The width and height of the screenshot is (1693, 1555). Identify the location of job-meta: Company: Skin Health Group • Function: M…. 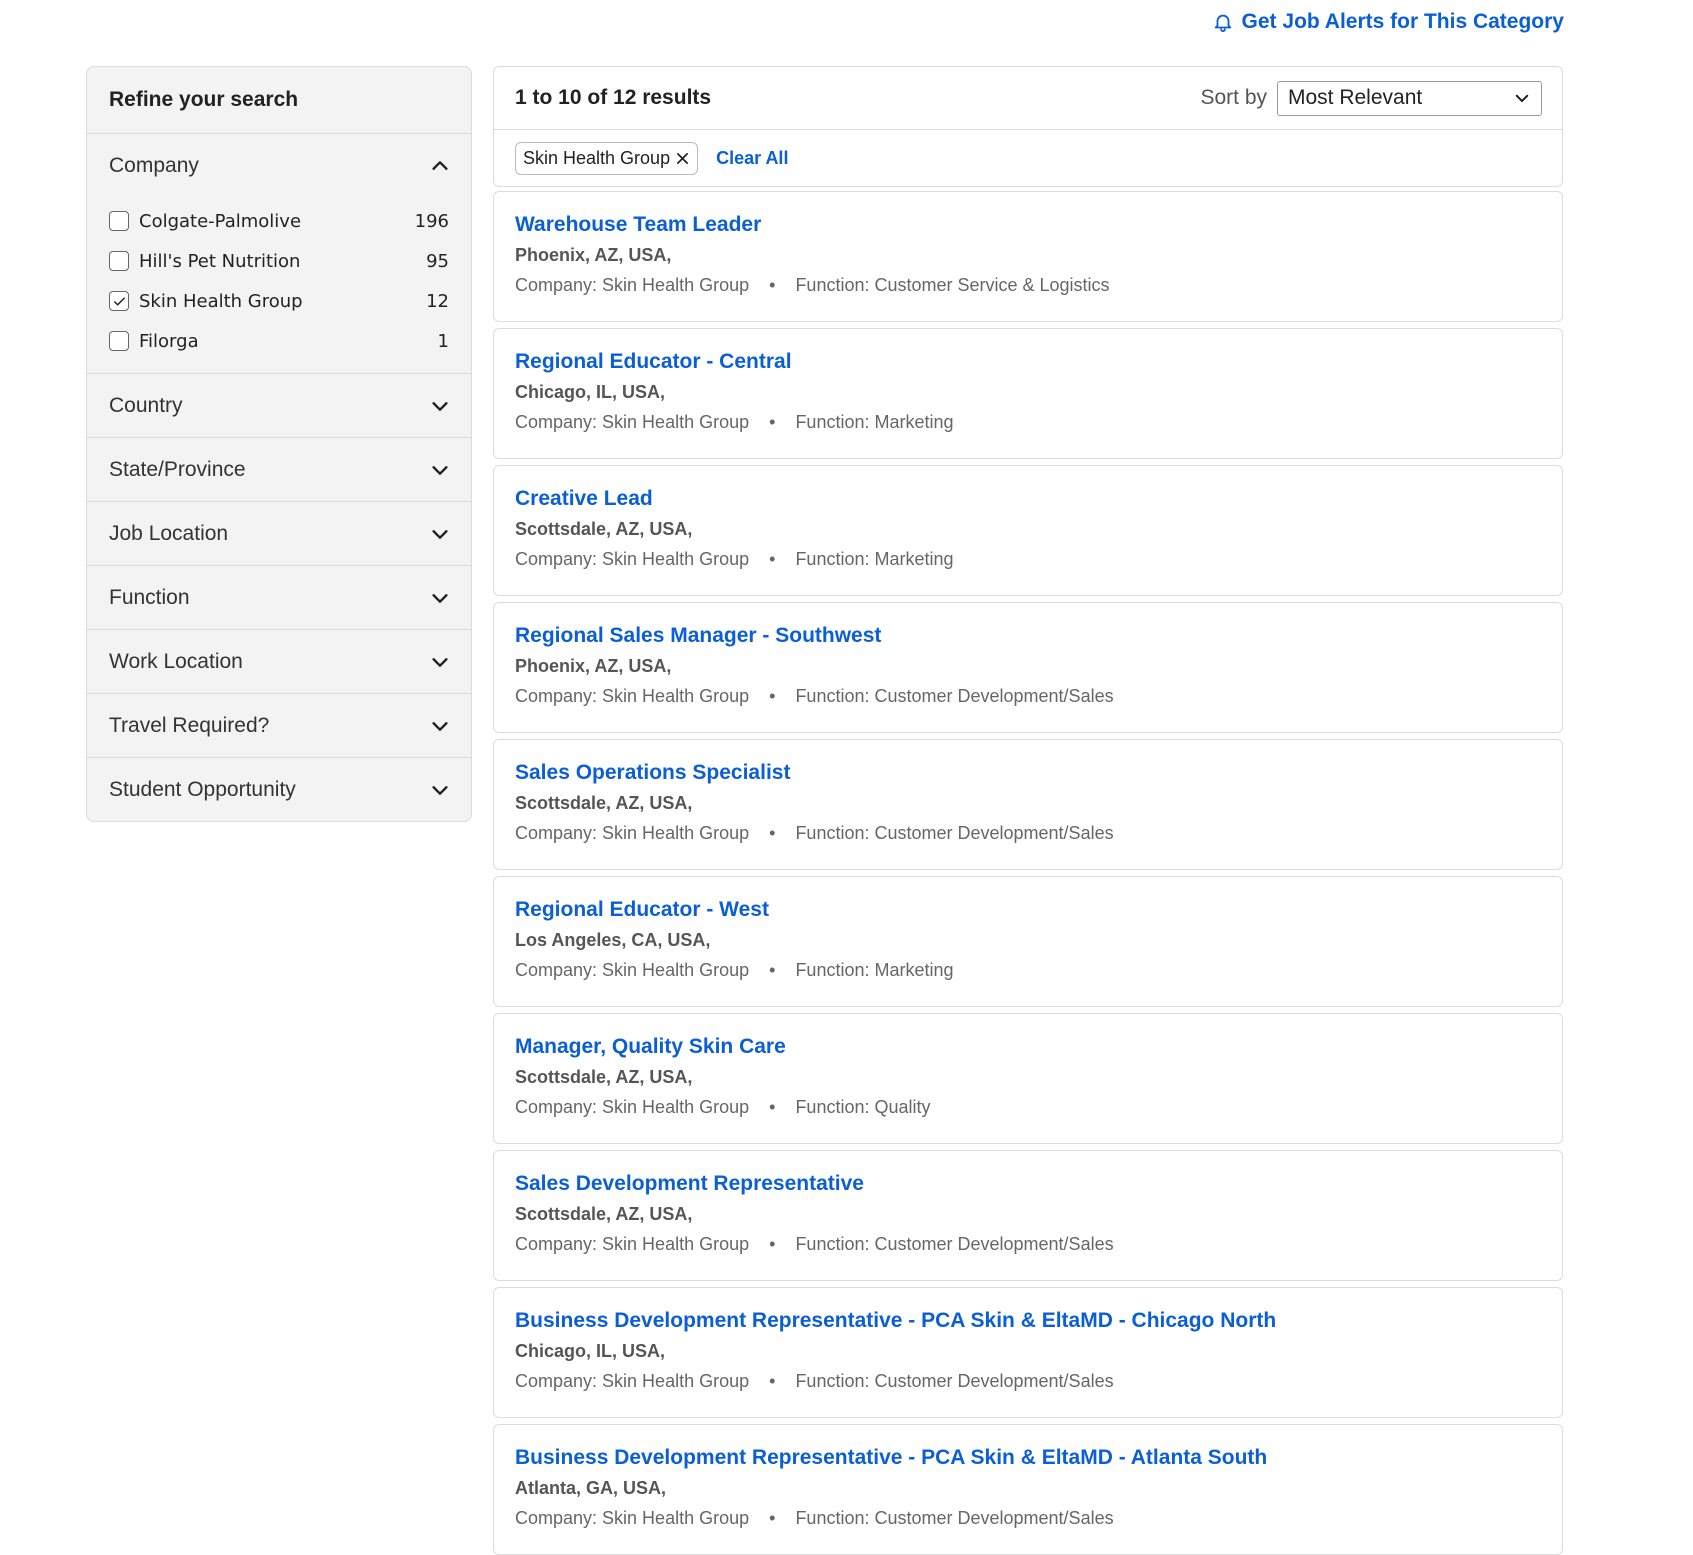
(1028, 422).